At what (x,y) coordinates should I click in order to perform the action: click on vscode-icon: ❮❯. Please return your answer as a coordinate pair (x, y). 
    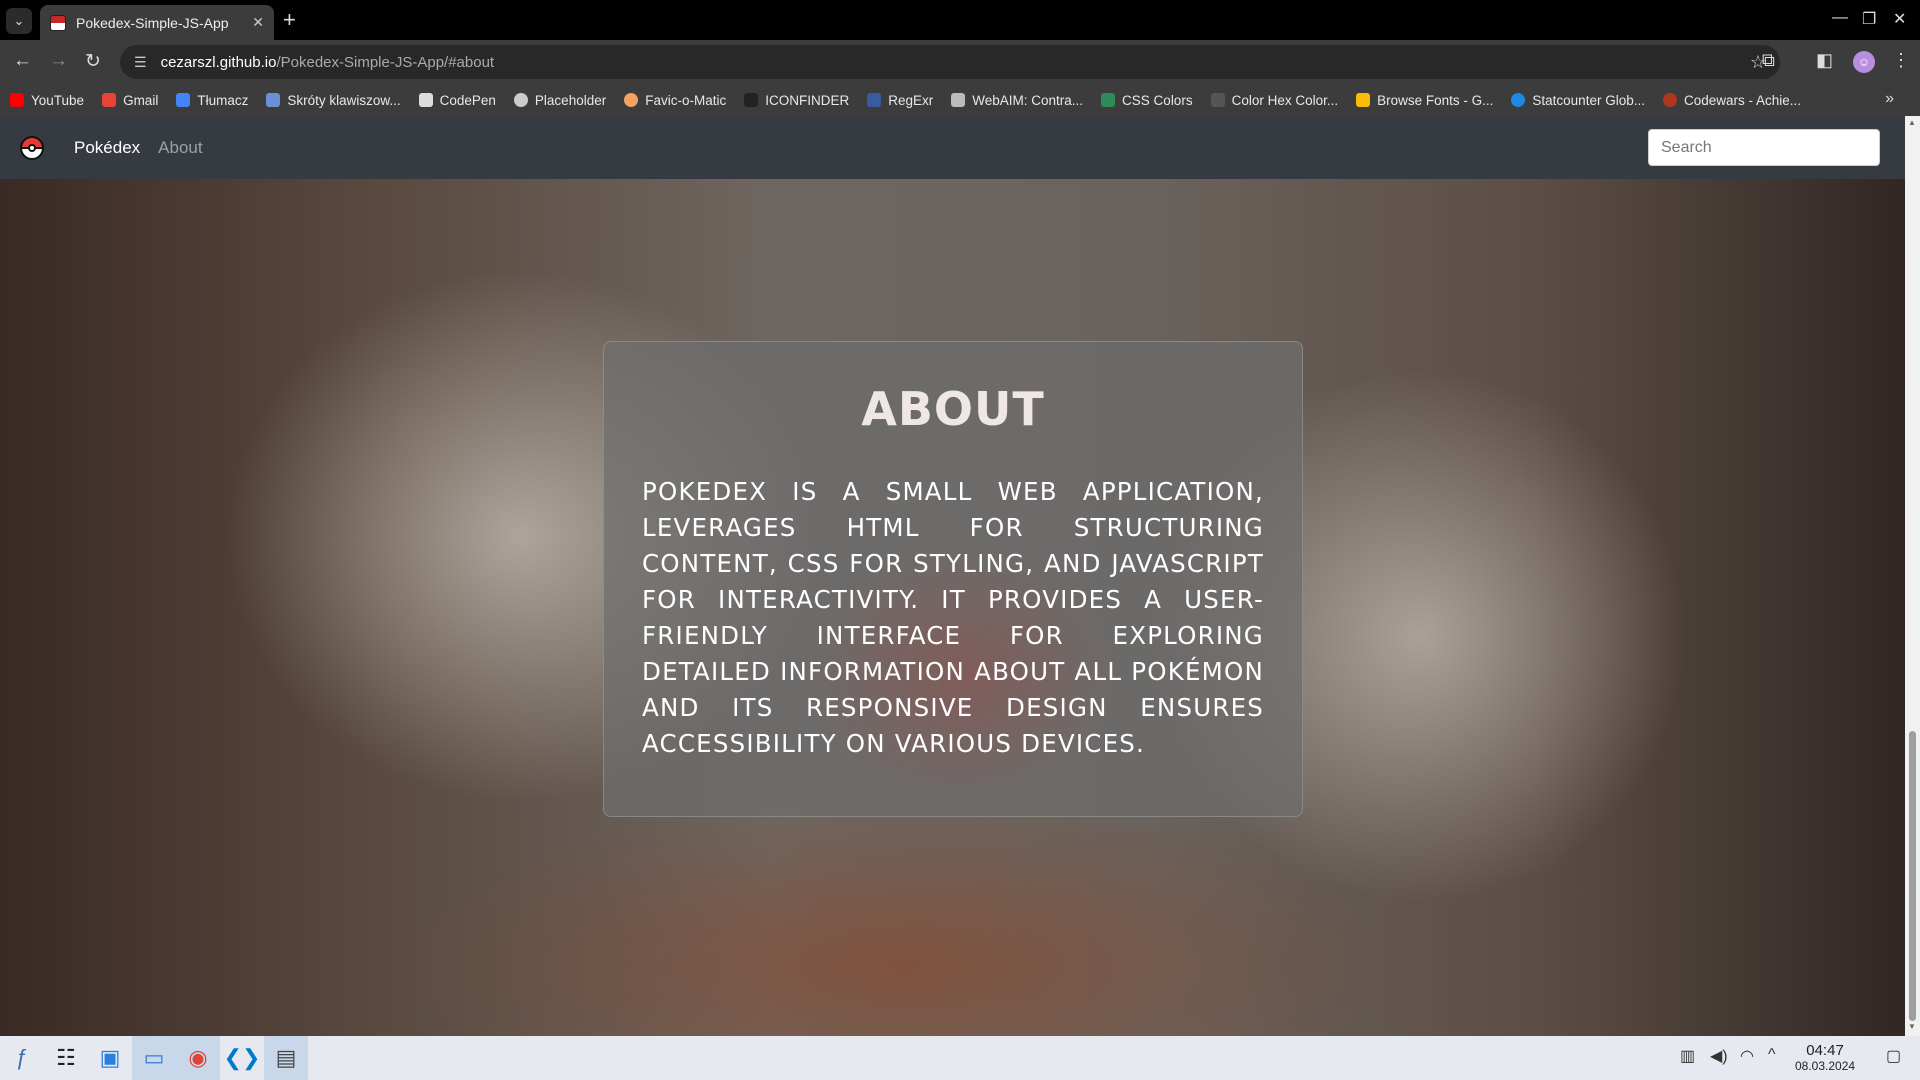
    Looking at the image, I should click on (242, 1058).